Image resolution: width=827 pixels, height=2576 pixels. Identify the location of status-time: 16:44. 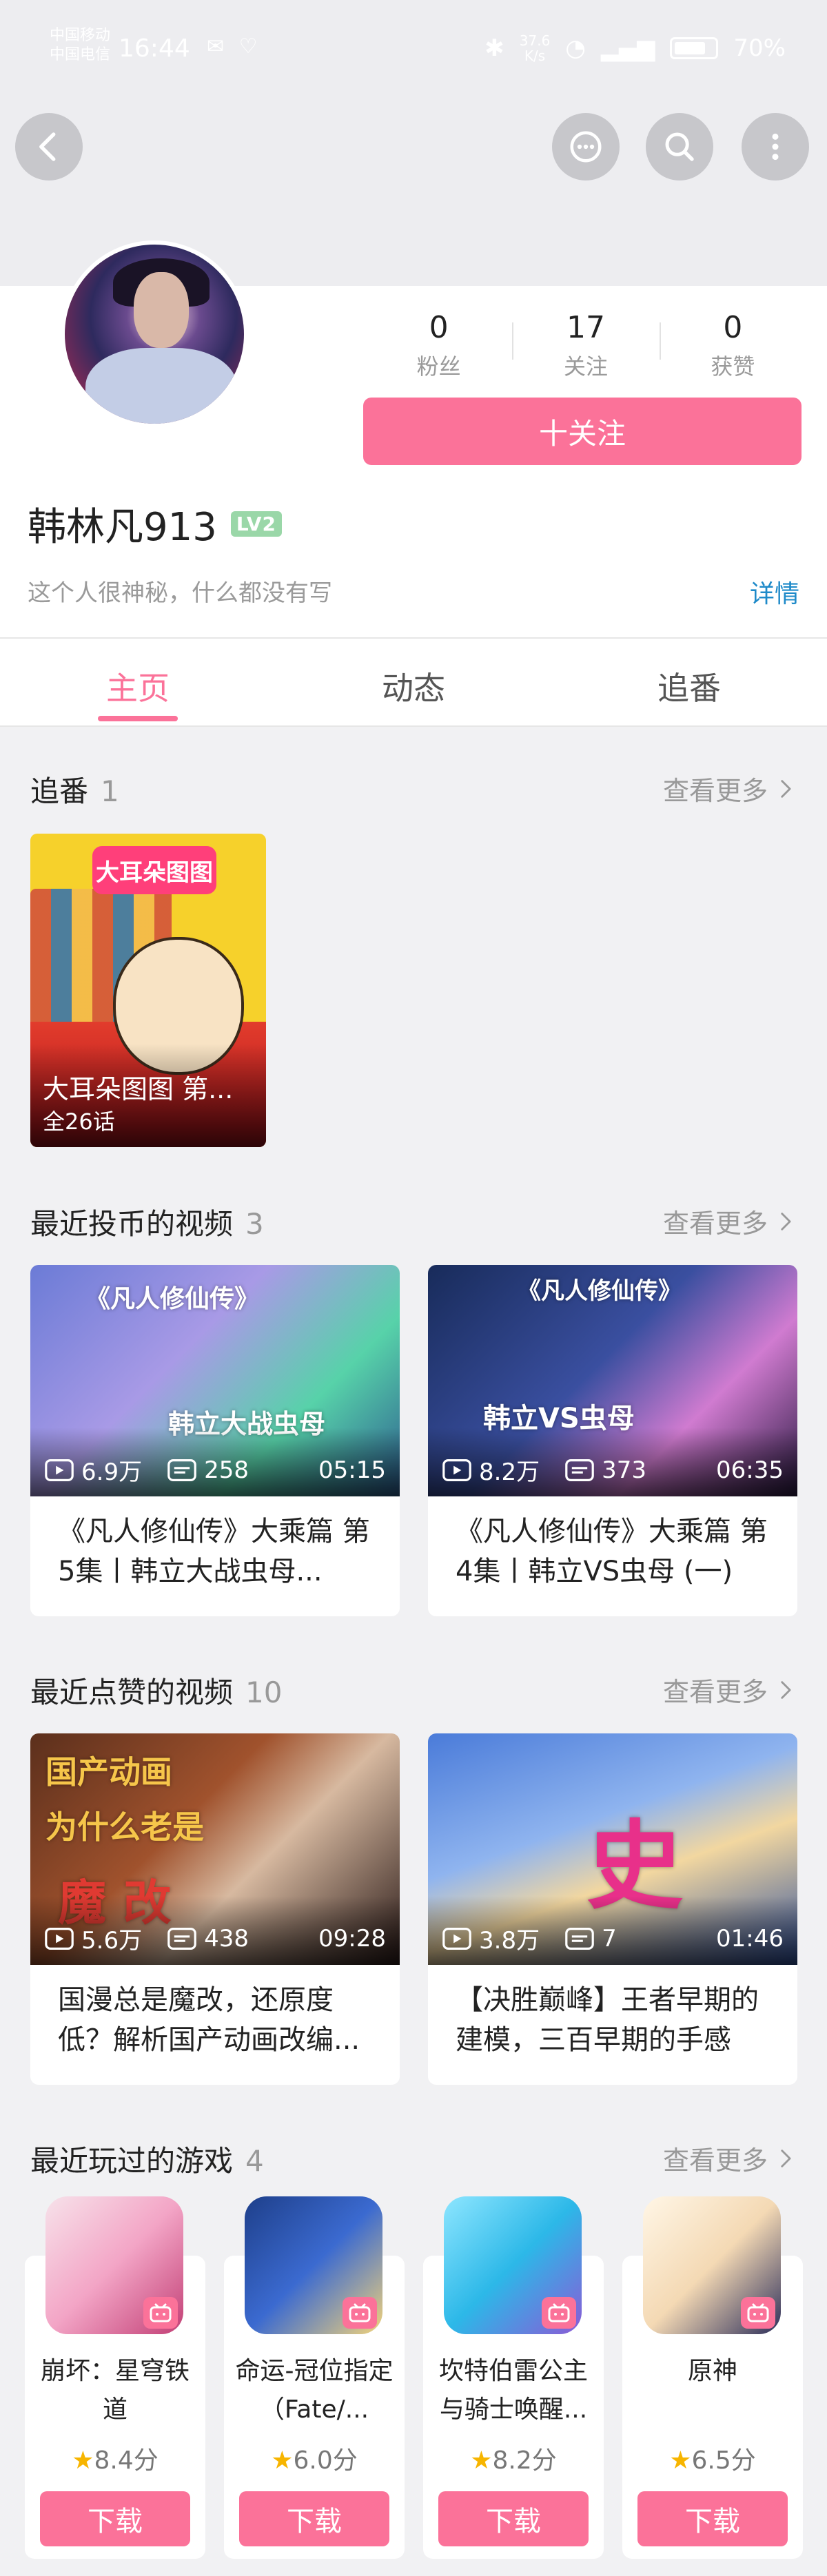
(155, 48).